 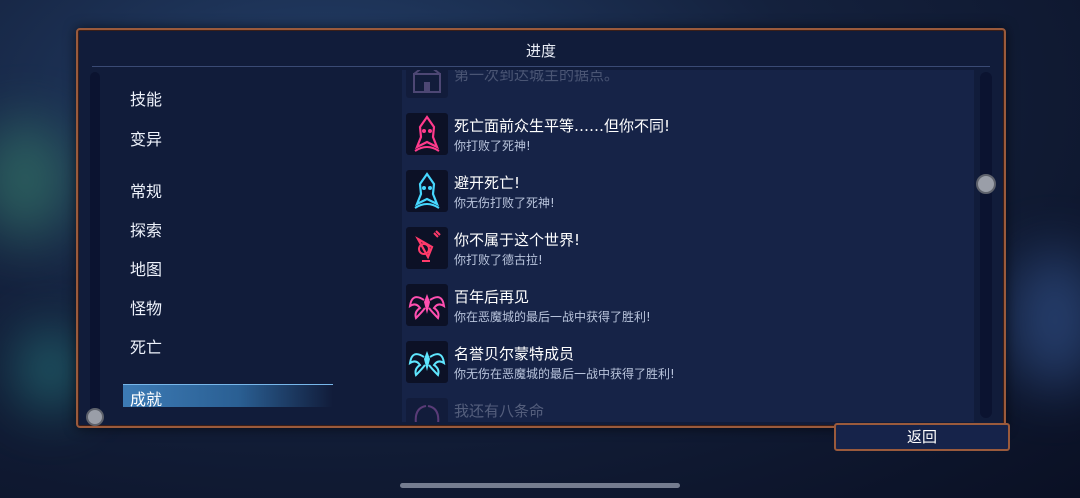 I want to click on achievement-row: 我还有八条命, so click(x=688, y=408).